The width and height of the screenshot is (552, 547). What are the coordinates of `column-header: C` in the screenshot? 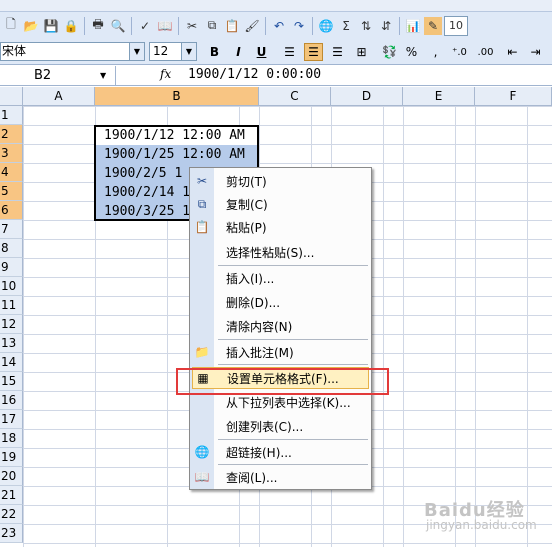 It's located at (295, 96).